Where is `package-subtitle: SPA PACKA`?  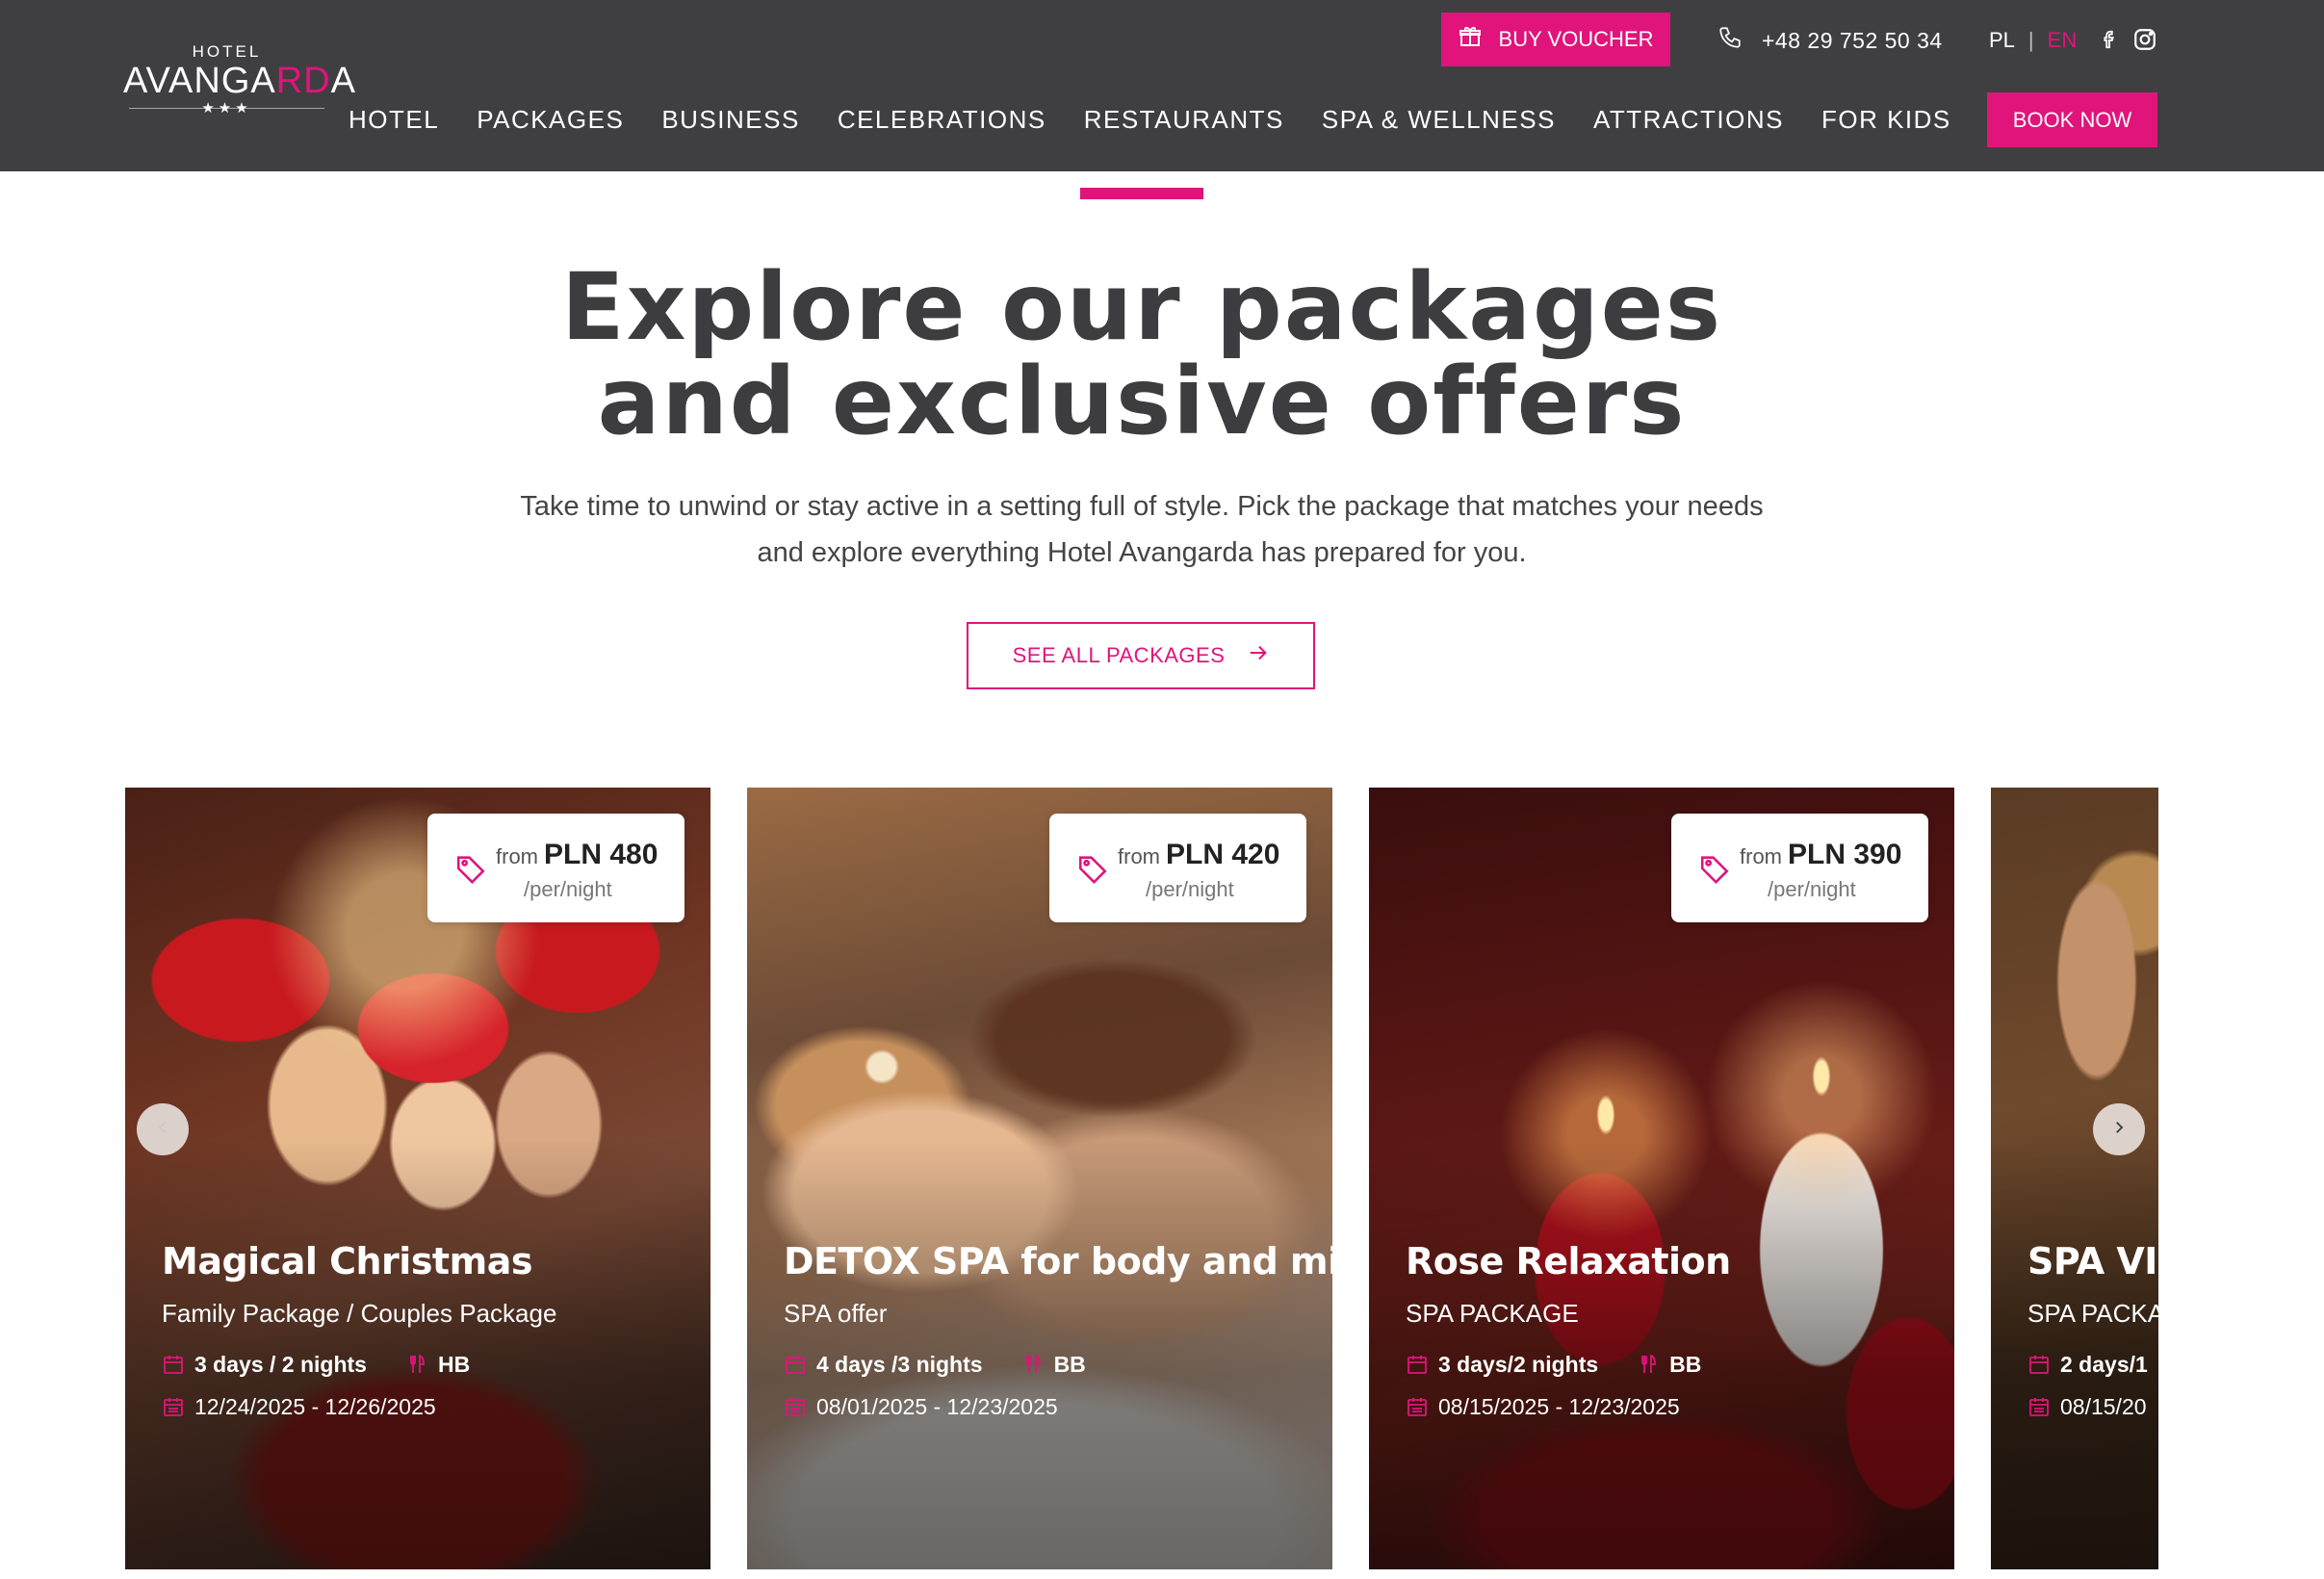 package-subtitle: SPA PACKA is located at coordinates (2092, 1313).